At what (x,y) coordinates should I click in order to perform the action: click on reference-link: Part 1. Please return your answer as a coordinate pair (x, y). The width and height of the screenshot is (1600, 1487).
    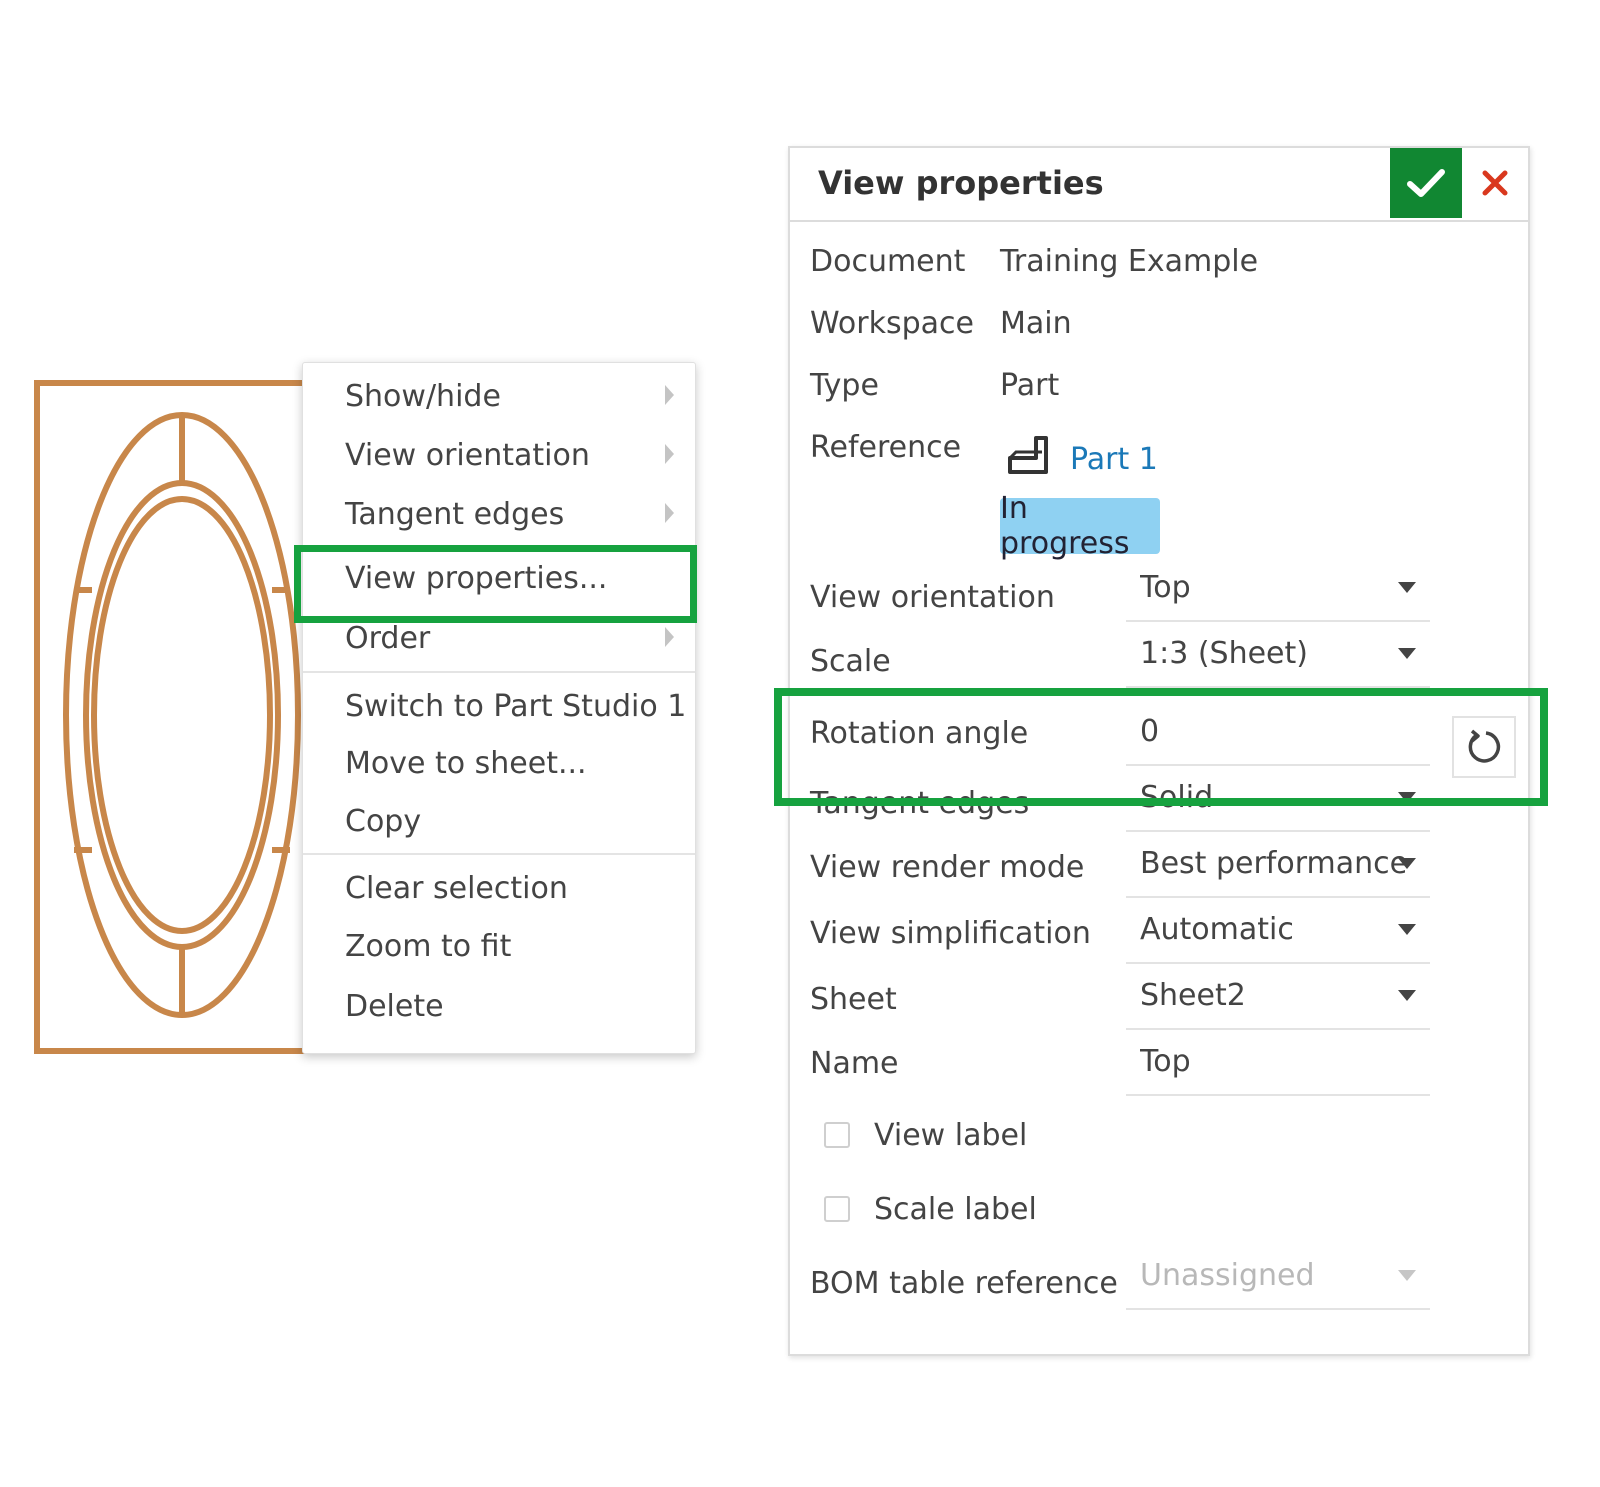
    Looking at the image, I should click on (1114, 459).